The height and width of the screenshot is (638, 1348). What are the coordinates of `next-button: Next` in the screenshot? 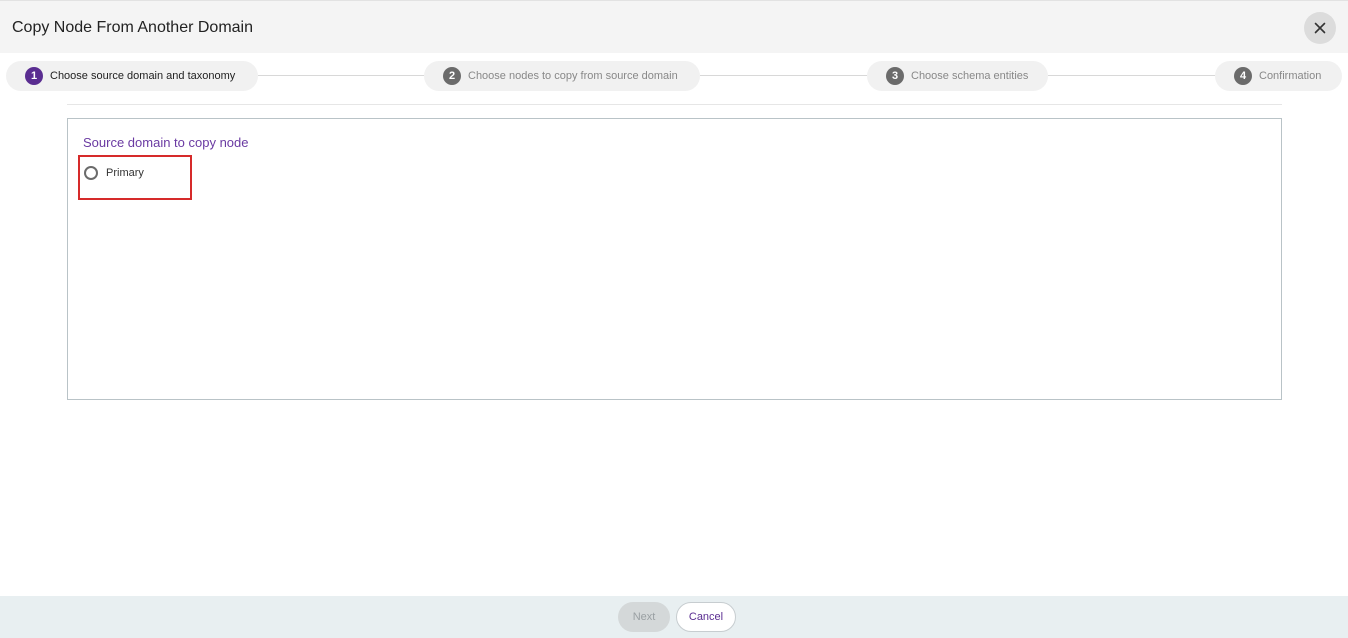 It's located at (644, 617).